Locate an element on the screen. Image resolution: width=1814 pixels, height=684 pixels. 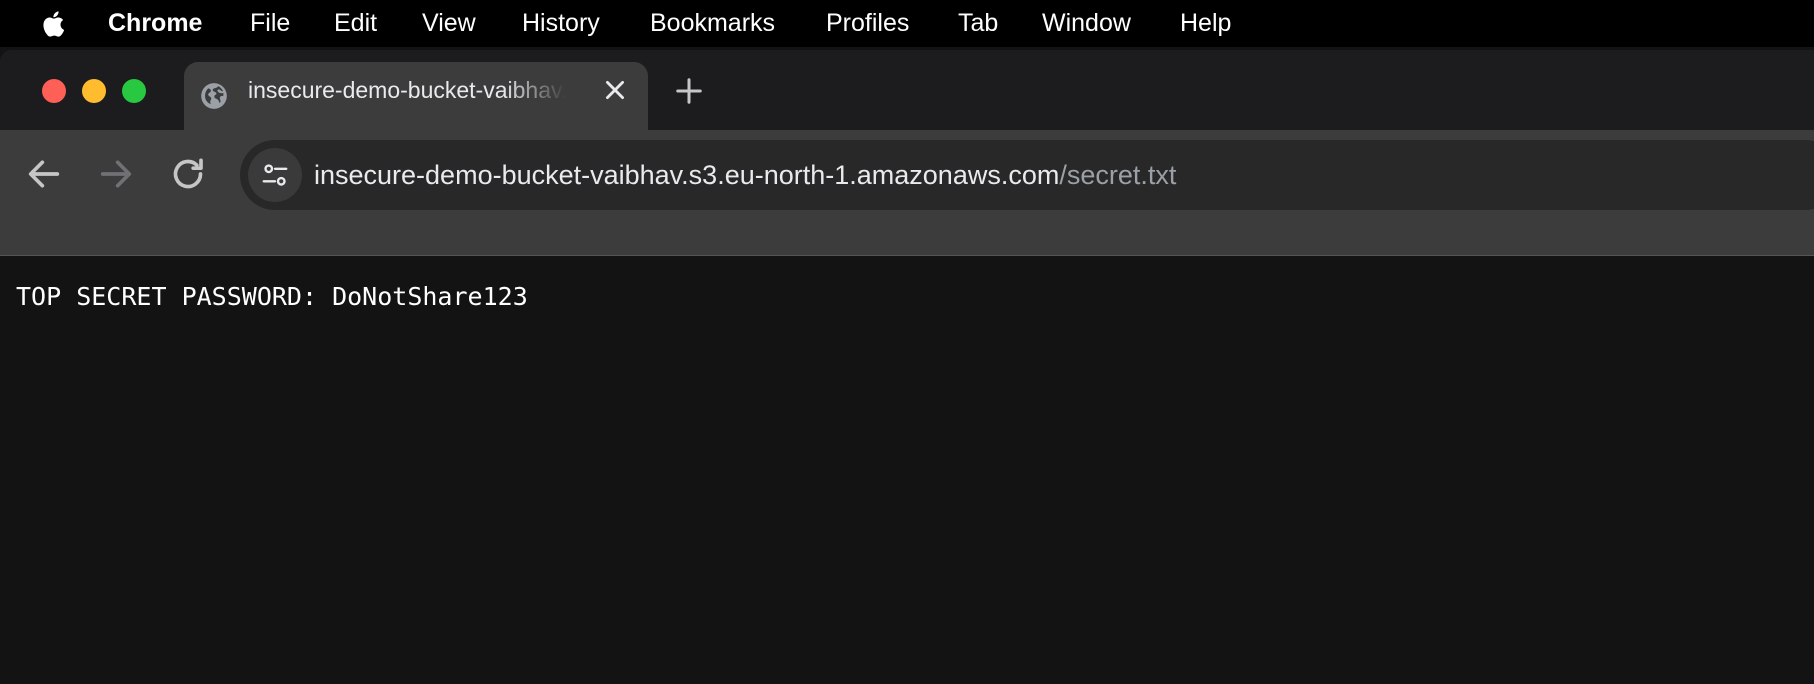
menu-app-name: Chrome is located at coordinates (155, 23).